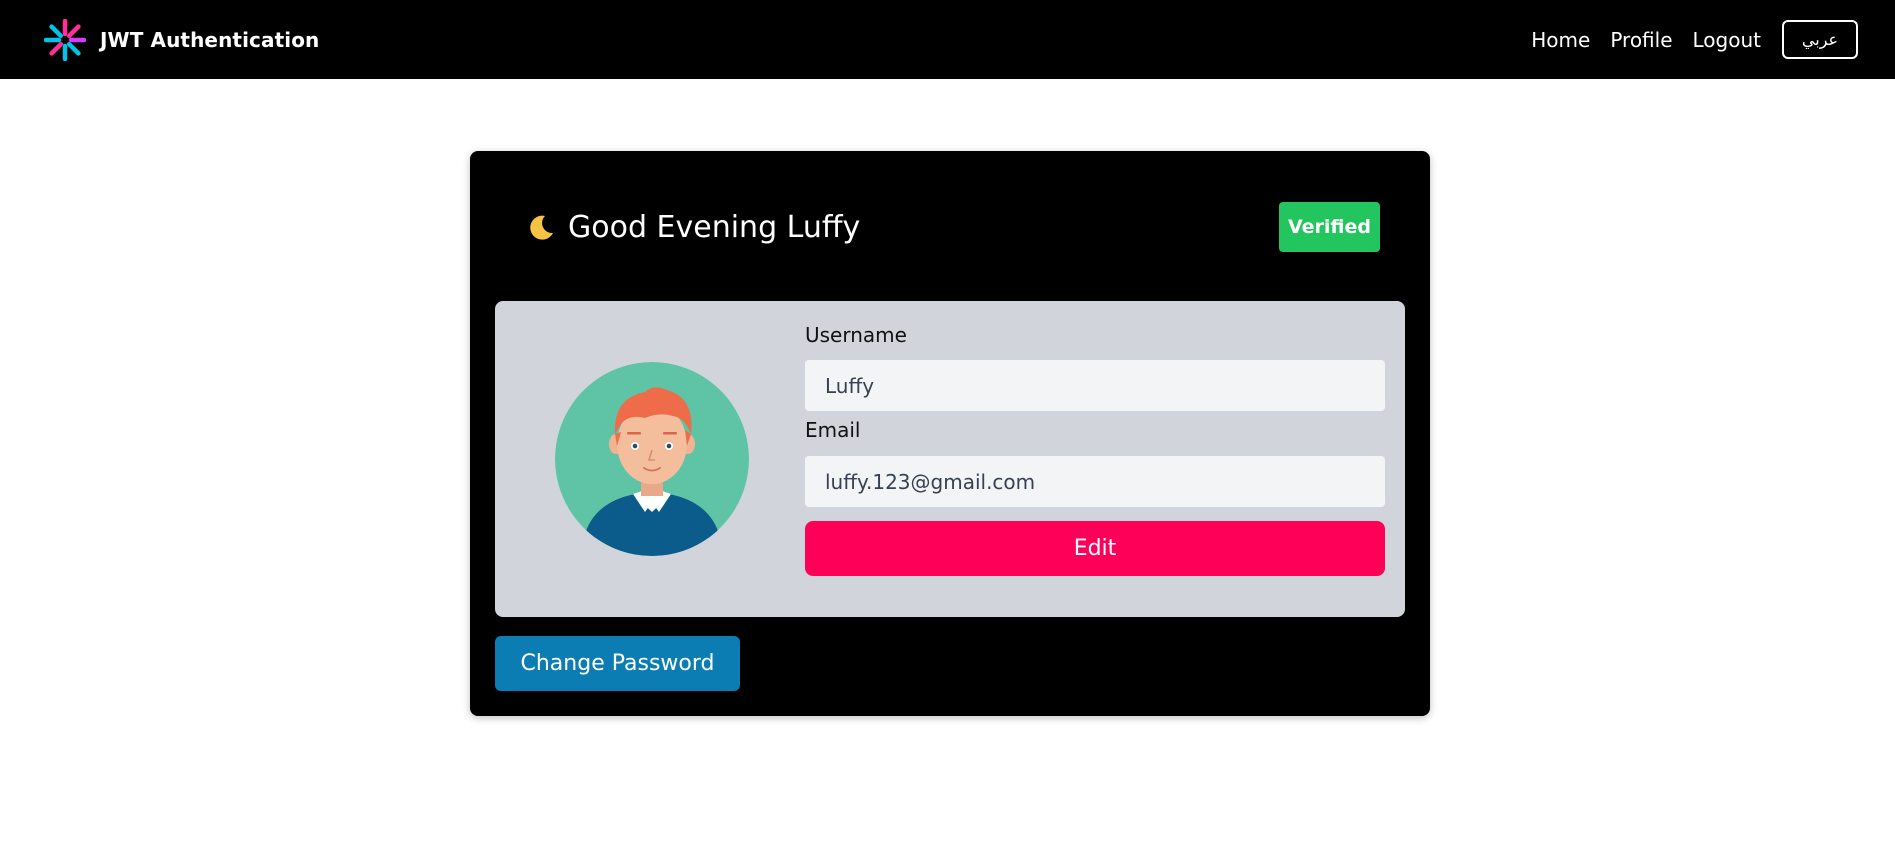  I want to click on username-label: Username, so click(856, 335).